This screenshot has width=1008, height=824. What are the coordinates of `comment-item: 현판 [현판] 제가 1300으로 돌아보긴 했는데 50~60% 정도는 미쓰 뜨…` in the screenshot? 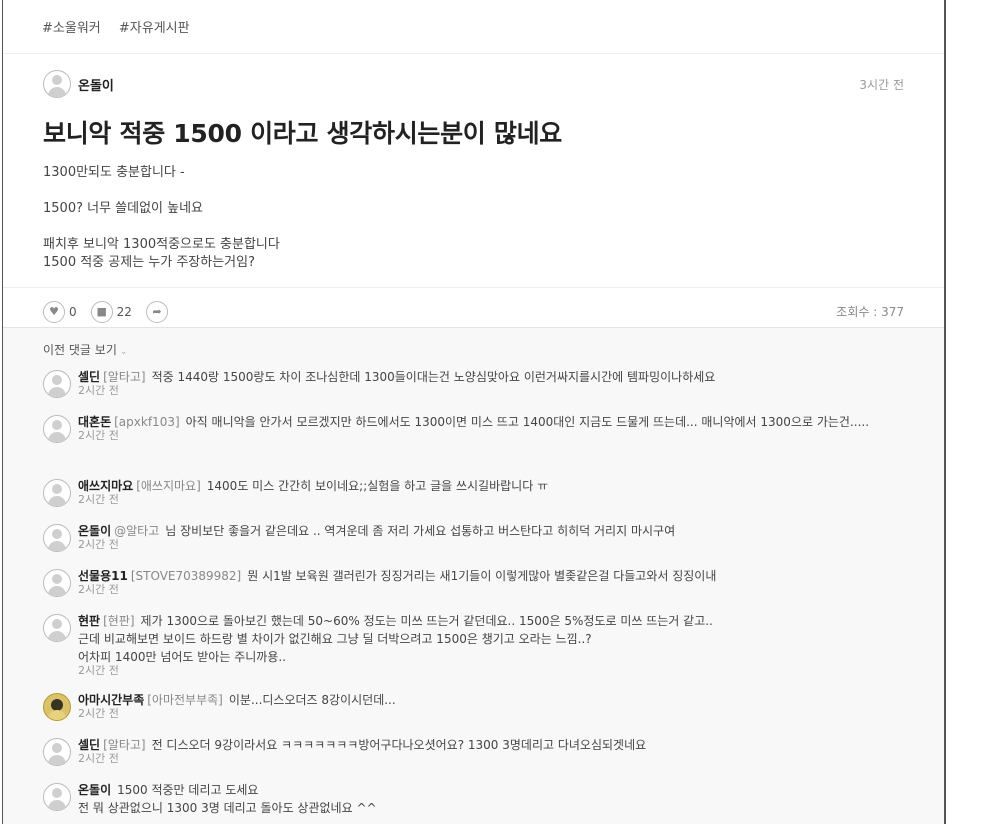 It's located at (458, 645).